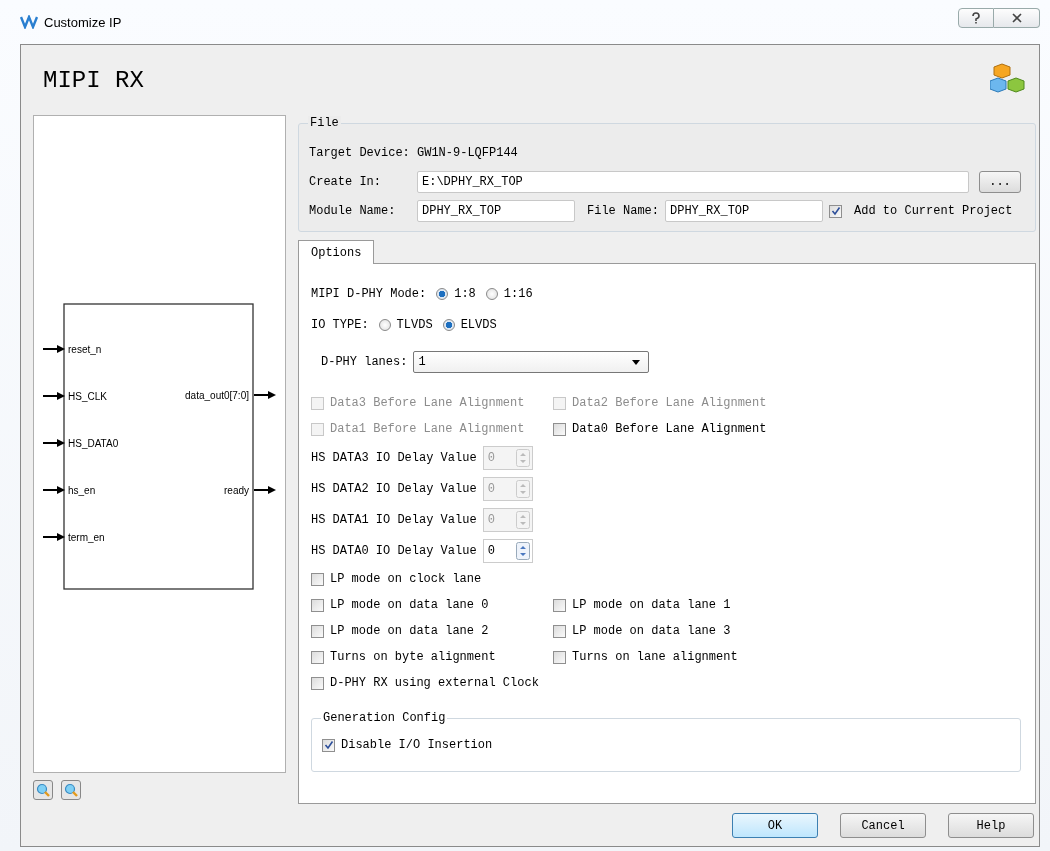  Describe the element at coordinates (394, 488) in the screenshot. I see `spinner-label: HS DATA2 IO Delay Value` at that location.